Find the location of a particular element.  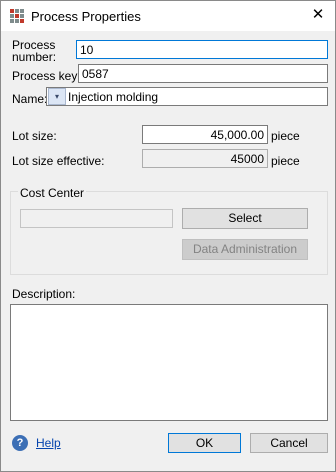

description-label: Description: is located at coordinates (44, 294).